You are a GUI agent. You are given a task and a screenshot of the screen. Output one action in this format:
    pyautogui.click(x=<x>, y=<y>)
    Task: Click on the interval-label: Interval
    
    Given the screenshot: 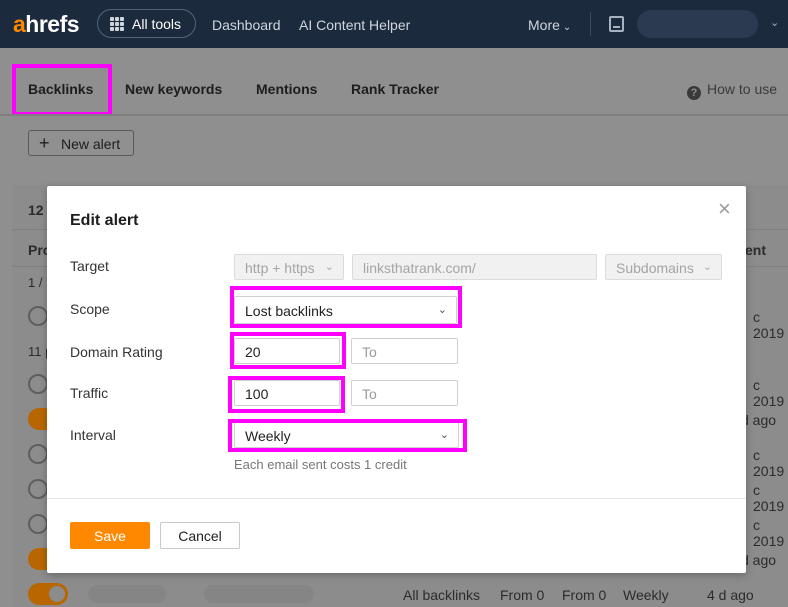 What is the action you would take?
    pyautogui.click(x=93, y=435)
    